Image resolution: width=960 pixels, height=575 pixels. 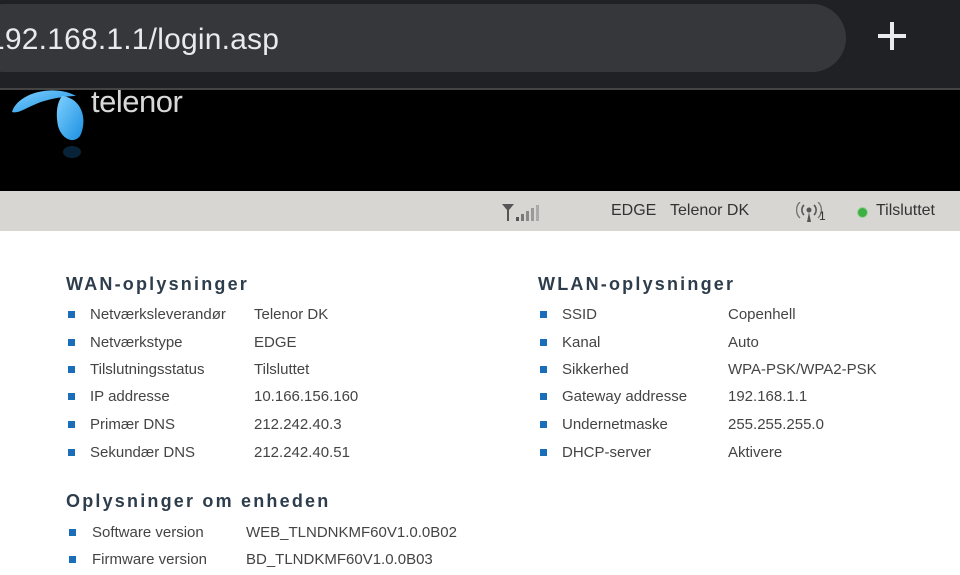 What do you see at coordinates (339, 559) in the screenshot?
I see `row-value: BD_TLNDKMF60V1.0.0B03` at bounding box center [339, 559].